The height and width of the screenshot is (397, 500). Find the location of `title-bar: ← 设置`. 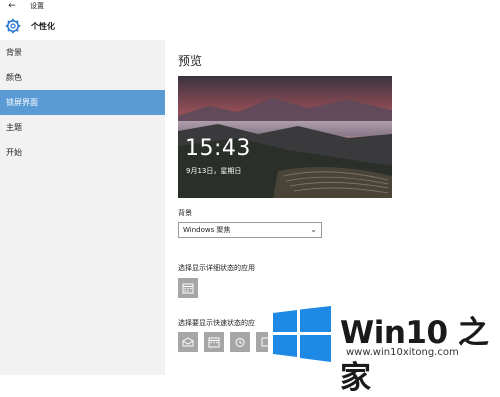

title-bar: ← 设置 is located at coordinates (250, 6).